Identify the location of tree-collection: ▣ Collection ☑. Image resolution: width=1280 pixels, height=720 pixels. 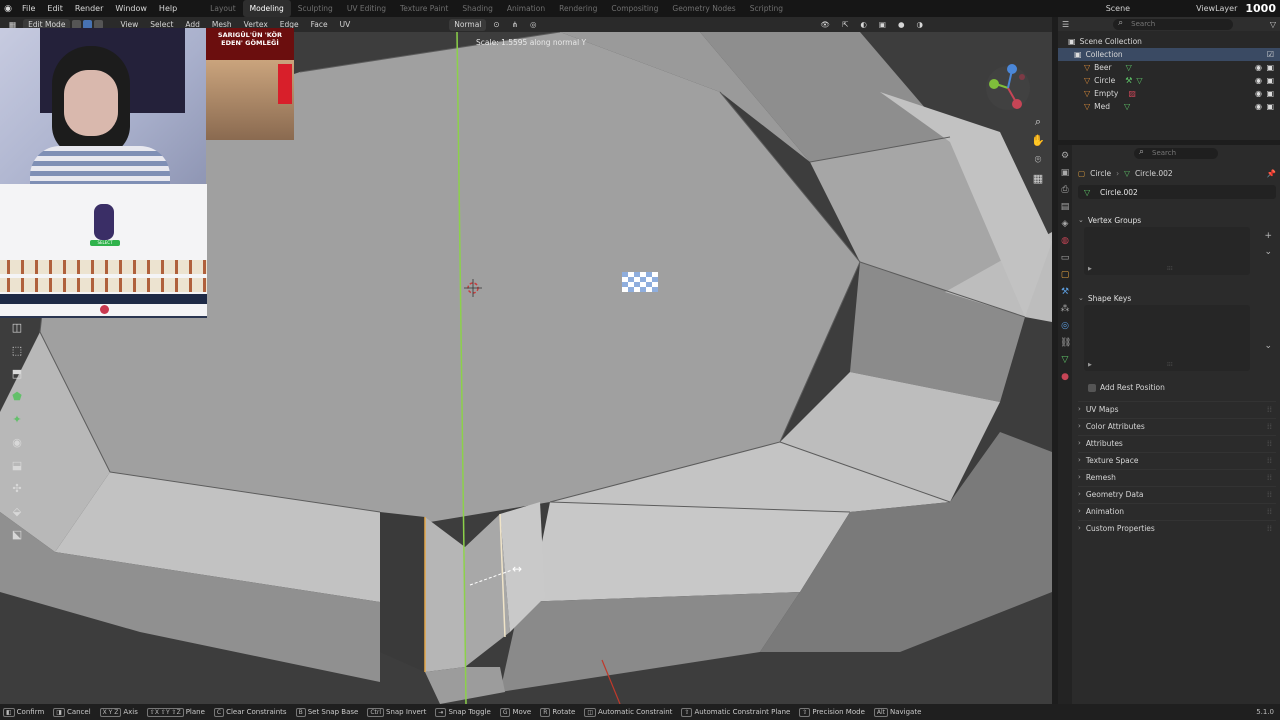
(1169, 54).